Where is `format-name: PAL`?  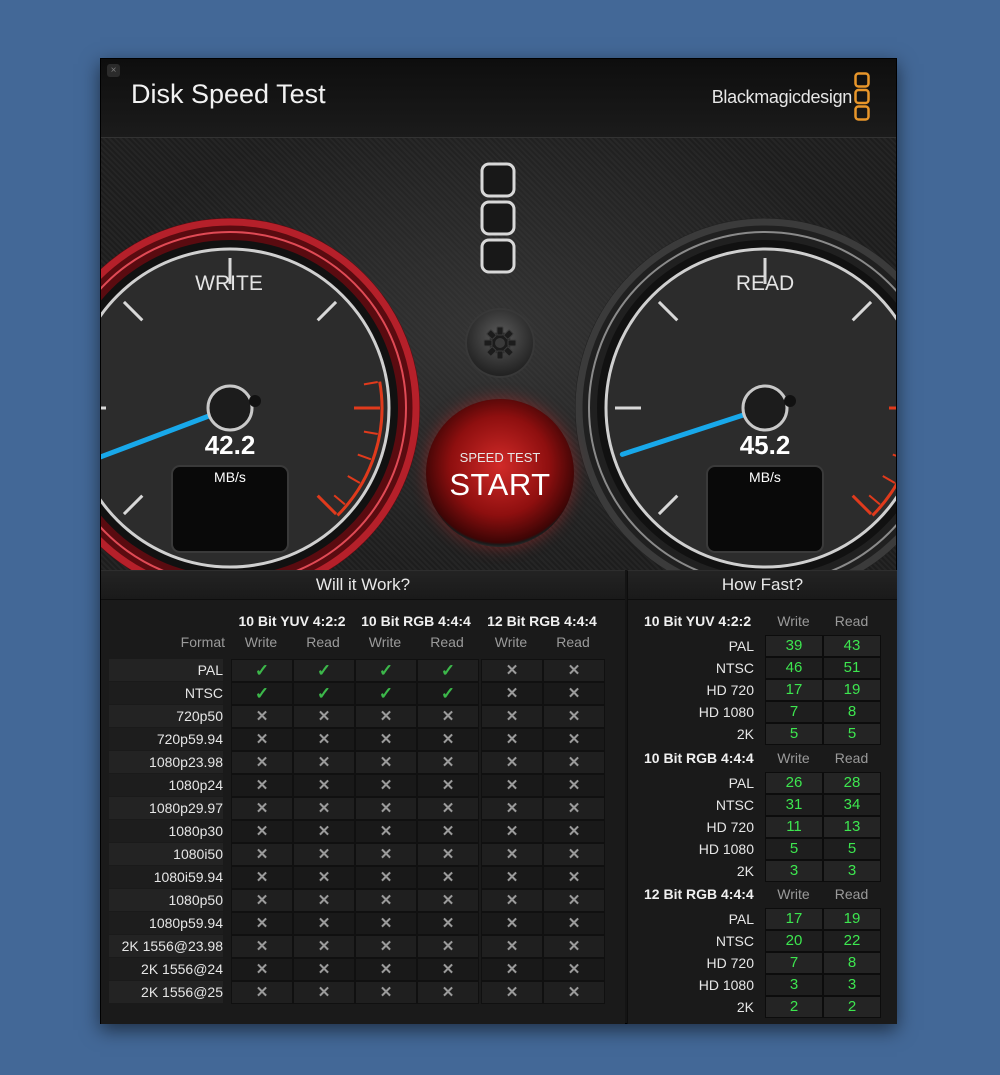
format-name: PAL is located at coordinates (210, 670).